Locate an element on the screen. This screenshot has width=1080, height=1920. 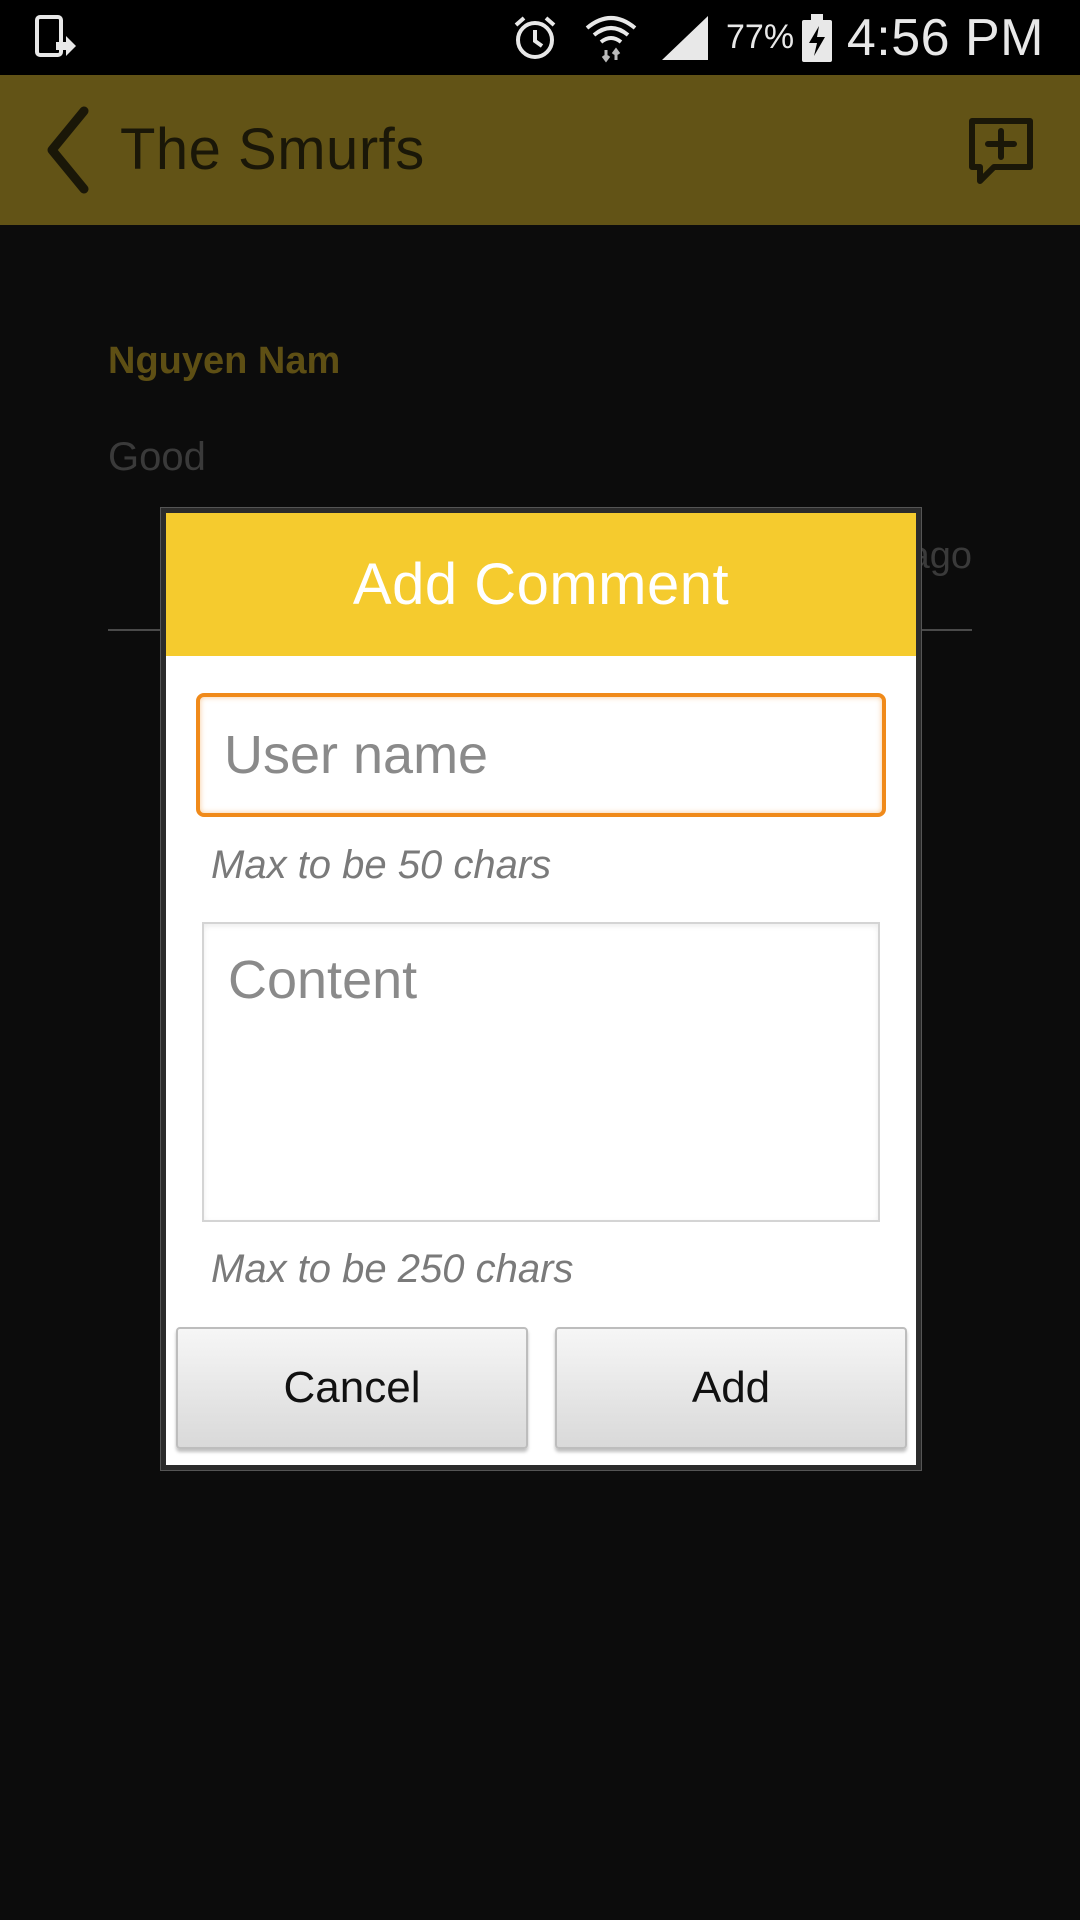
dialog-header: Add Comment is located at coordinates (541, 584).